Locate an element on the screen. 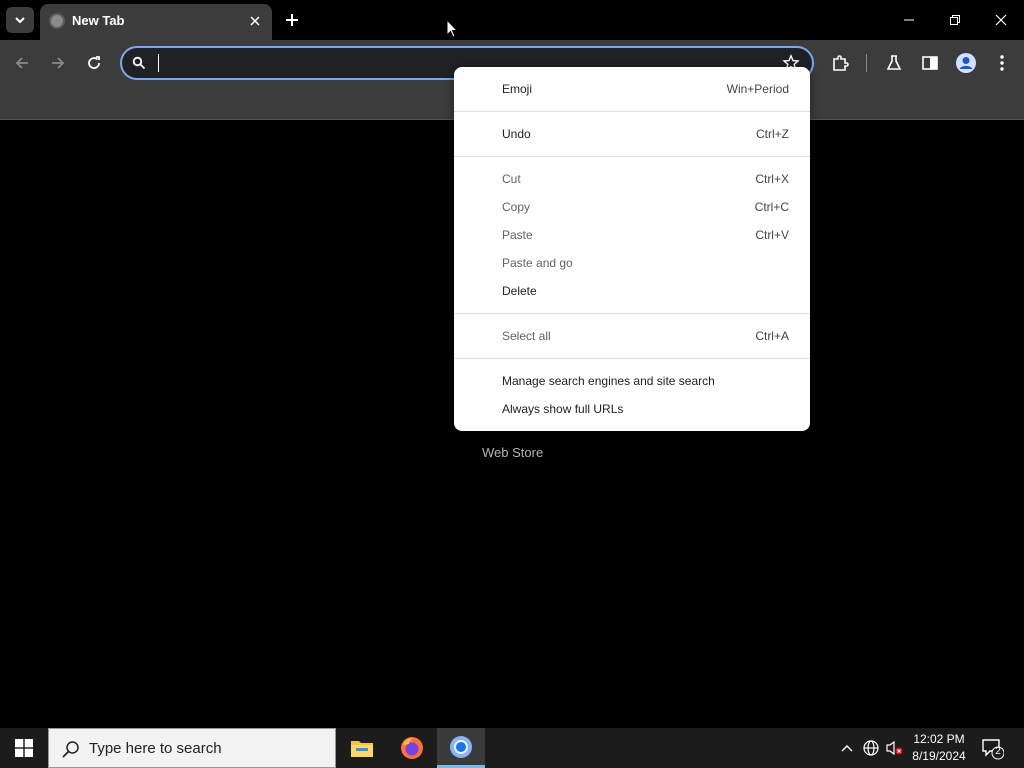 This screenshot has width=1024, height=768. puzzle-icon is located at coordinates (841, 63).